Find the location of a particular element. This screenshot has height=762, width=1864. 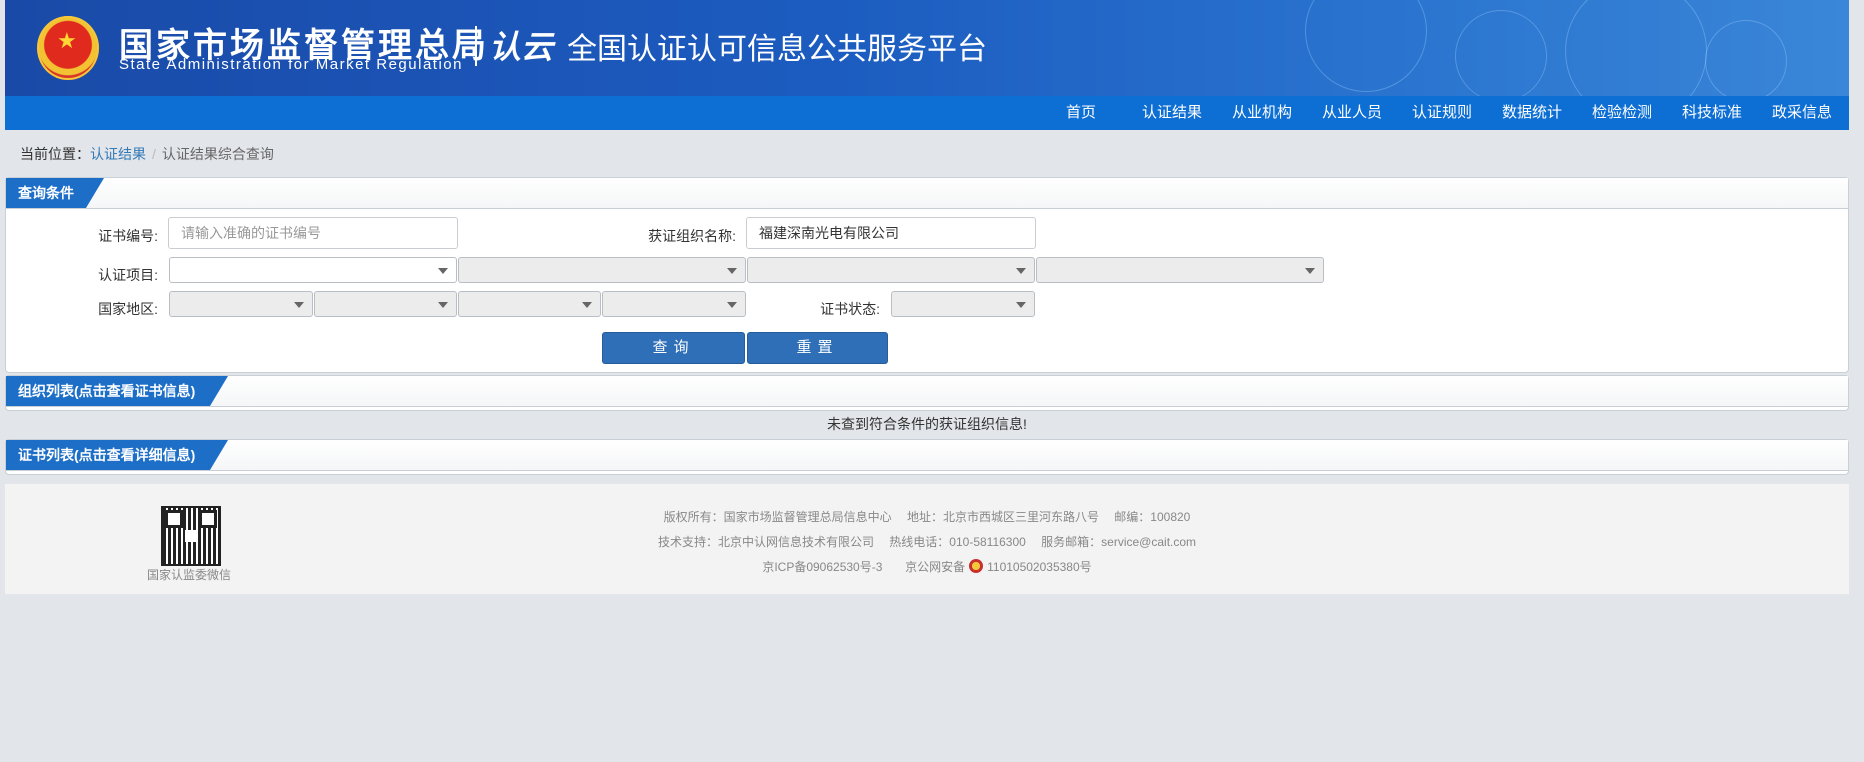

org-list-panel-header: 组织列表(点击查看证书信息) is located at coordinates (927, 391).